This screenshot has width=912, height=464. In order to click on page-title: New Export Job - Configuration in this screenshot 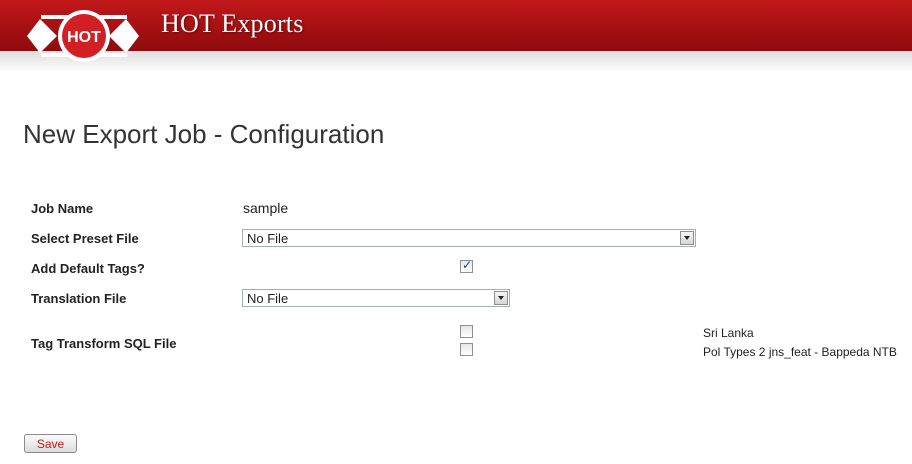, I will do `click(204, 134)`.